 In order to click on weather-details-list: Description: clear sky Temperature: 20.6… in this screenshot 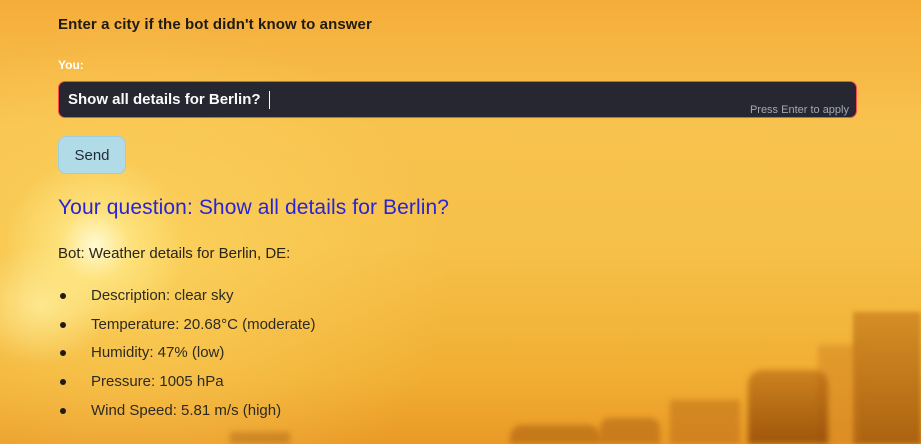, I will do `click(186, 357)`.